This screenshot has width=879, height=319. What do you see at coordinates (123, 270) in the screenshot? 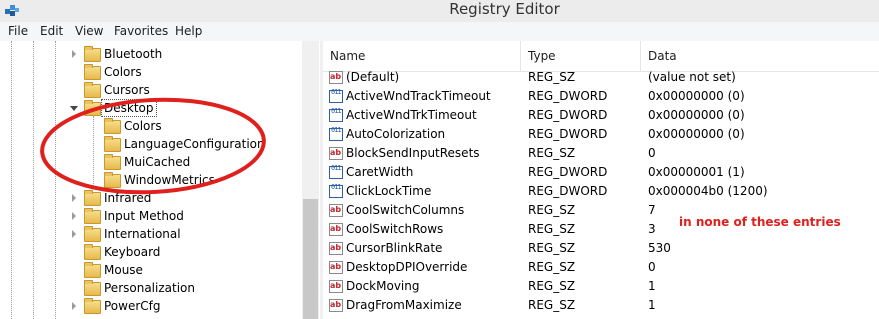
I see `tree-item-label: Mouse` at bounding box center [123, 270].